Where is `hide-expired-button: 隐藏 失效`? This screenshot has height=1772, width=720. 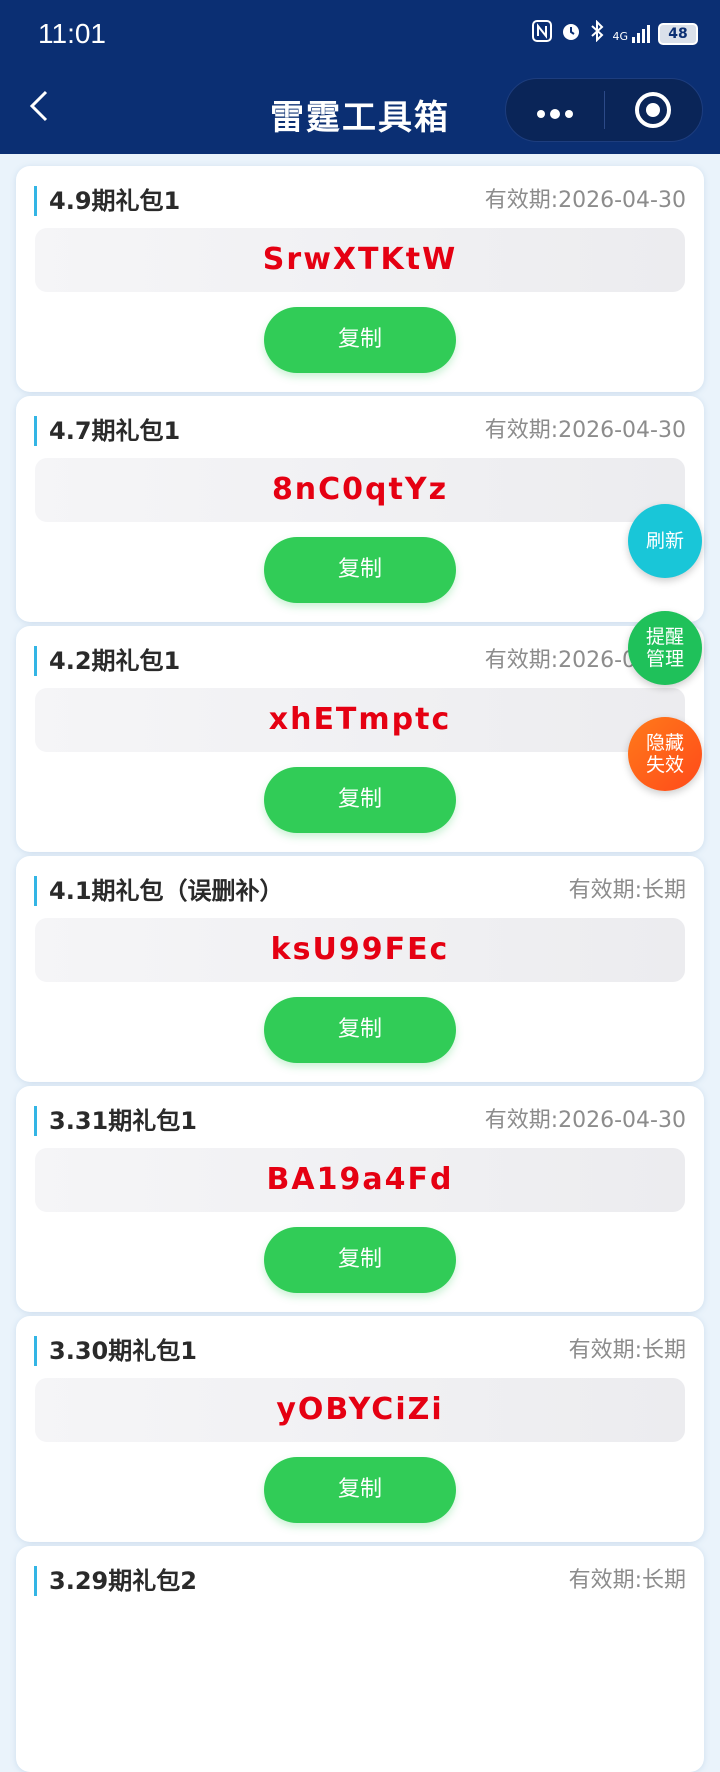
hide-expired-button: 隐藏 失效 is located at coordinates (665, 754).